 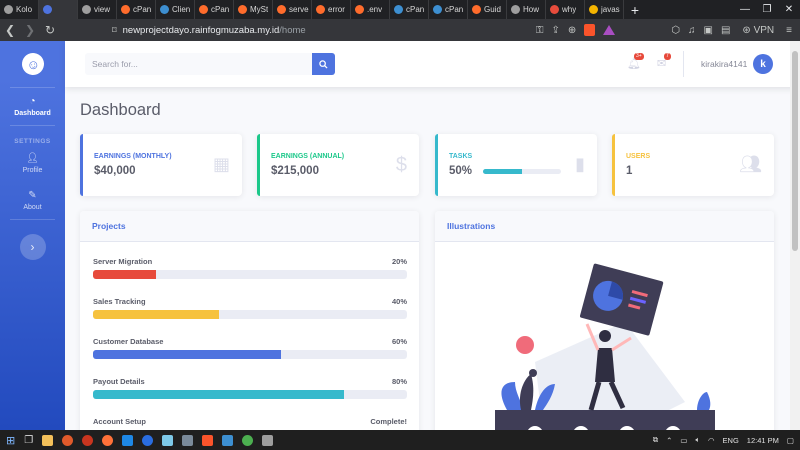 I want to click on tab-label: cPan, so click(x=454, y=9).